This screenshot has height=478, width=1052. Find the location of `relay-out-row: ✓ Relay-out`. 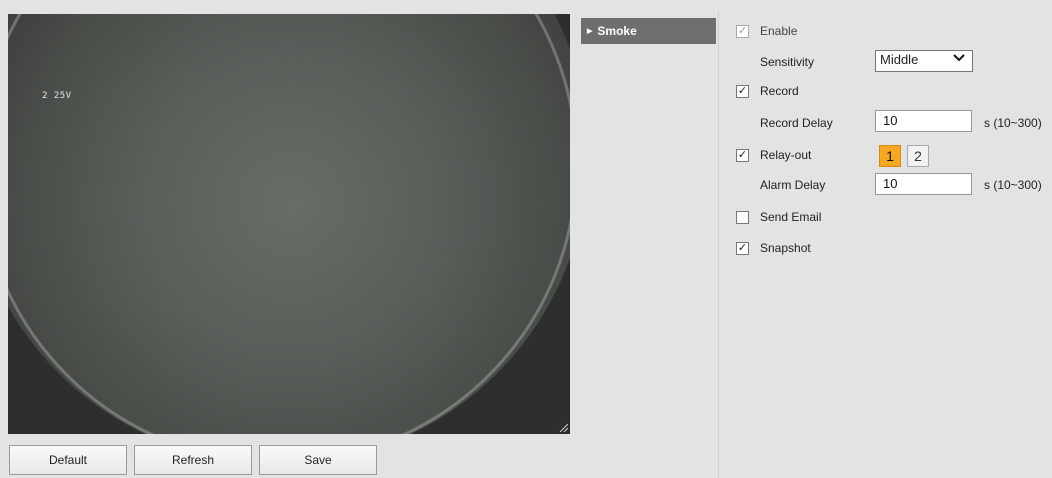

relay-out-row: ✓ Relay-out is located at coordinates (773, 155).